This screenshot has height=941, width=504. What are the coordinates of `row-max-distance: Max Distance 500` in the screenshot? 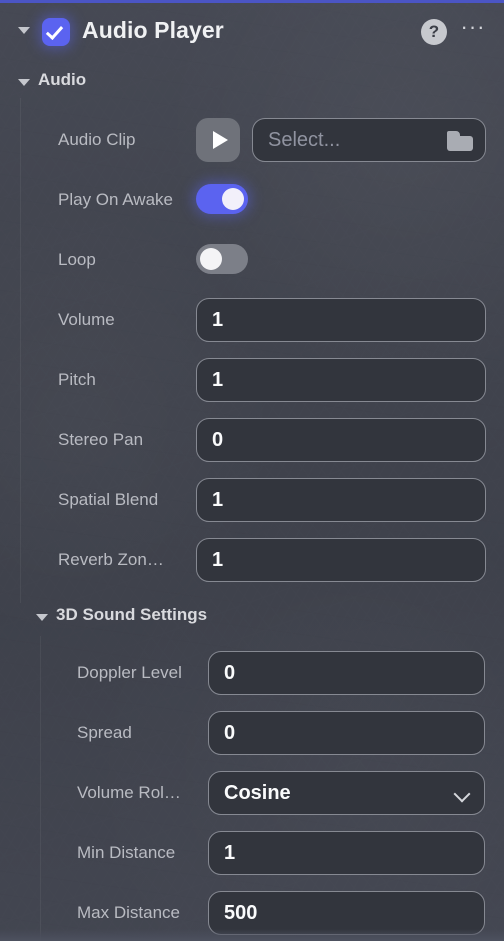 It's located at (290, 913).